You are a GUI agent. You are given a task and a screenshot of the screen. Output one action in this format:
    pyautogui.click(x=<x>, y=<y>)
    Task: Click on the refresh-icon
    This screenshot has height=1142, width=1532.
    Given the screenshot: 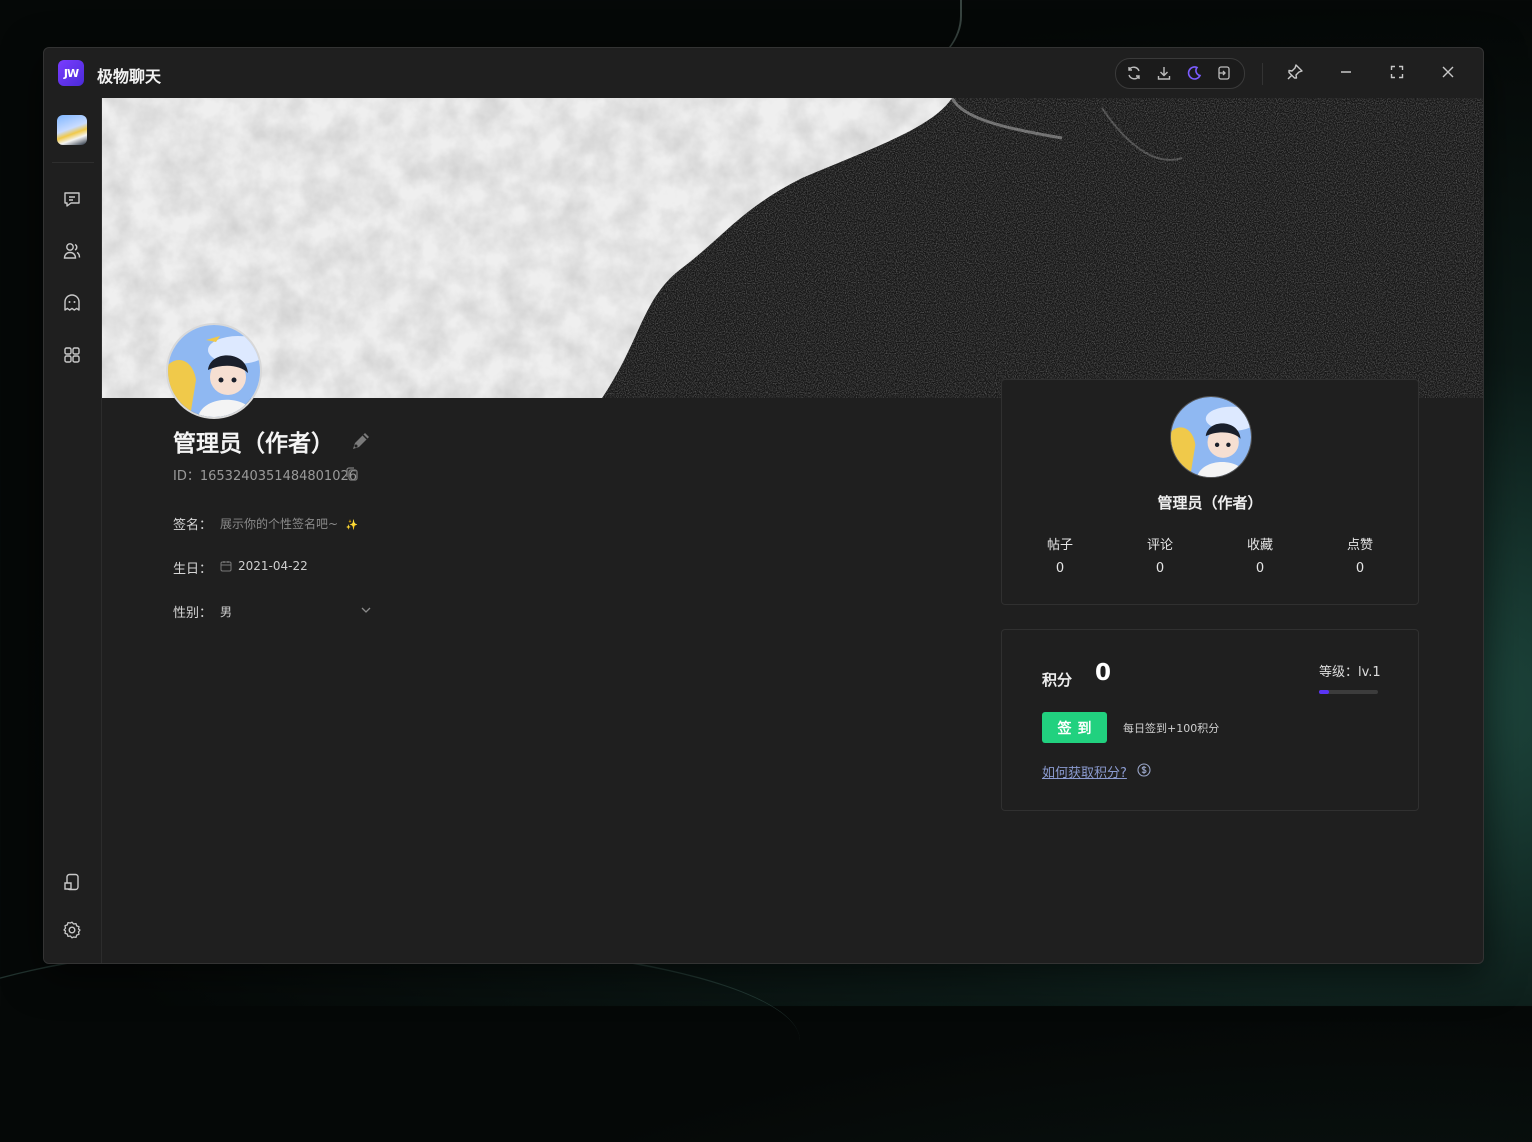 What is the action you would take?
    pyautogui.click(x=1134, y=73)
    